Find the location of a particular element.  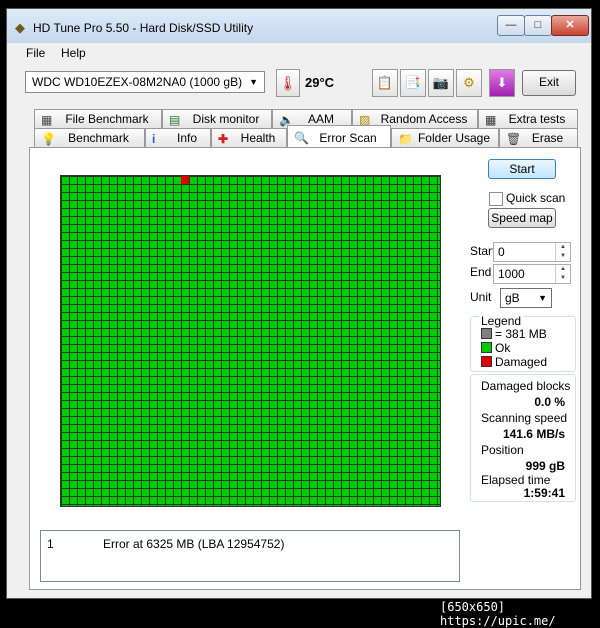

drive-select-value: WDC WD10EZEX-08M2NA0 (1000 gB) is located at coordinates (137, 82).